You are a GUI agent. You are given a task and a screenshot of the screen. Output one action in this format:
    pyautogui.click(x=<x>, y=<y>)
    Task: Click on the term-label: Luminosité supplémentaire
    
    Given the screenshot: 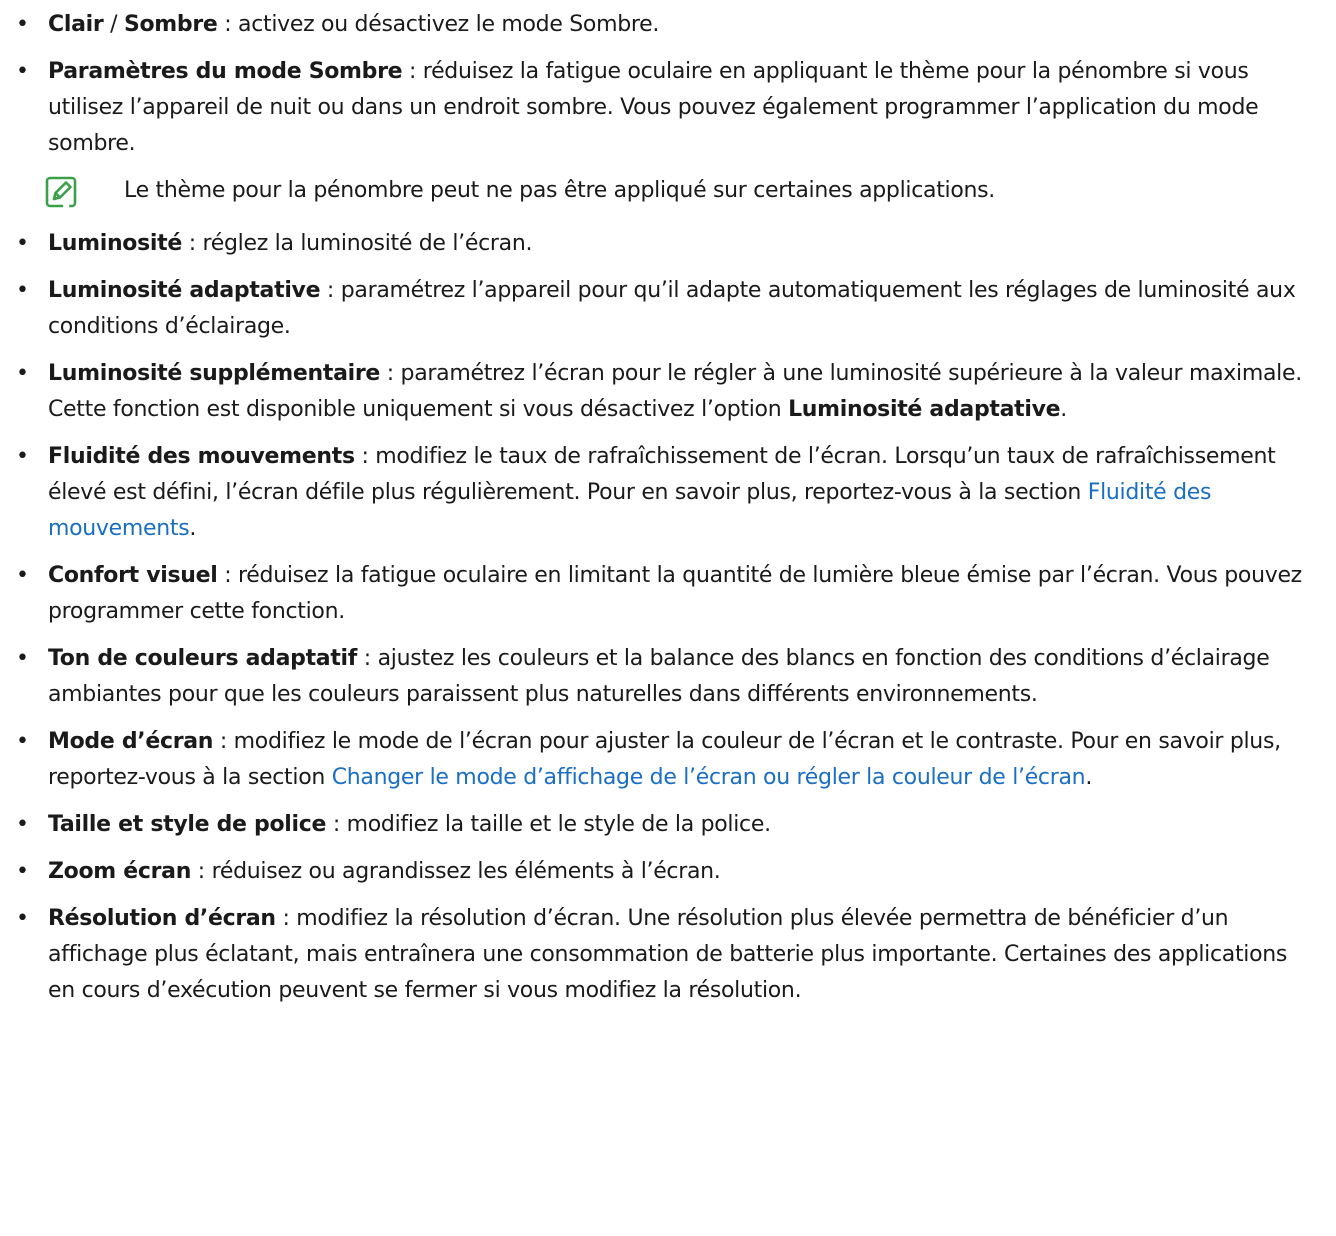 What is the action you would take?
    pyautogui.click(x=214, y=373)
    